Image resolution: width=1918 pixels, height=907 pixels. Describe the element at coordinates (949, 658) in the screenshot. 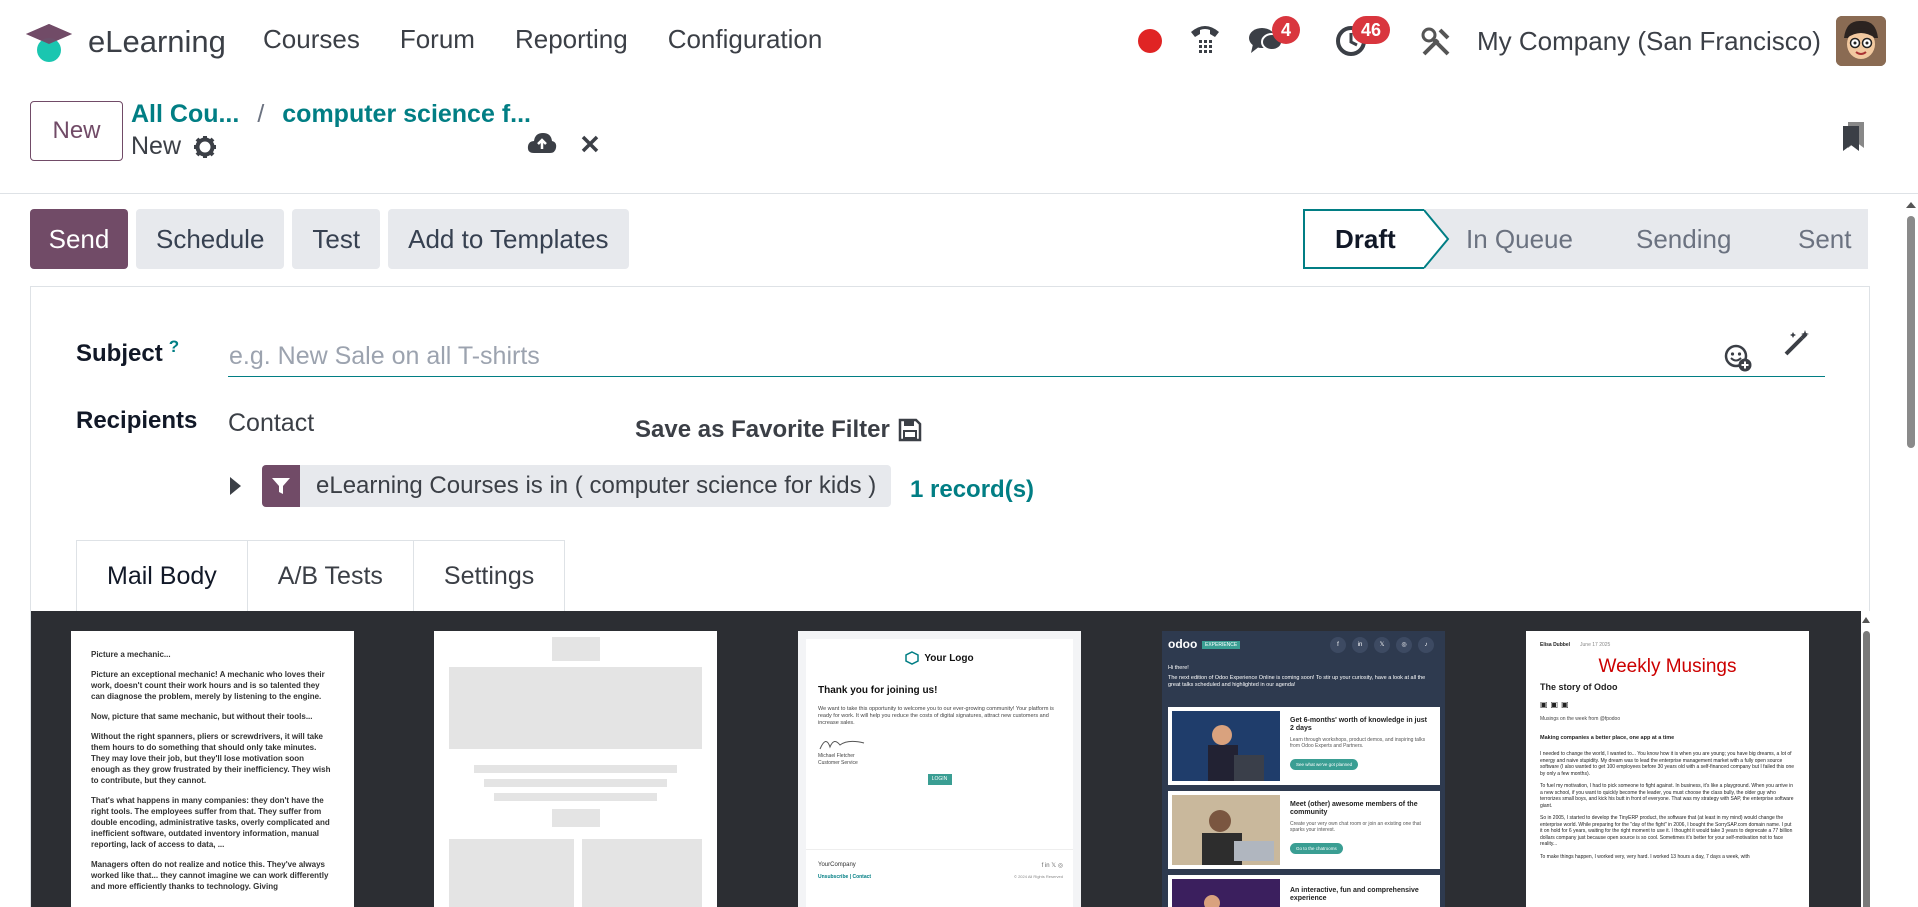

I see `welcome-logo-text: Your Logo` at that location.